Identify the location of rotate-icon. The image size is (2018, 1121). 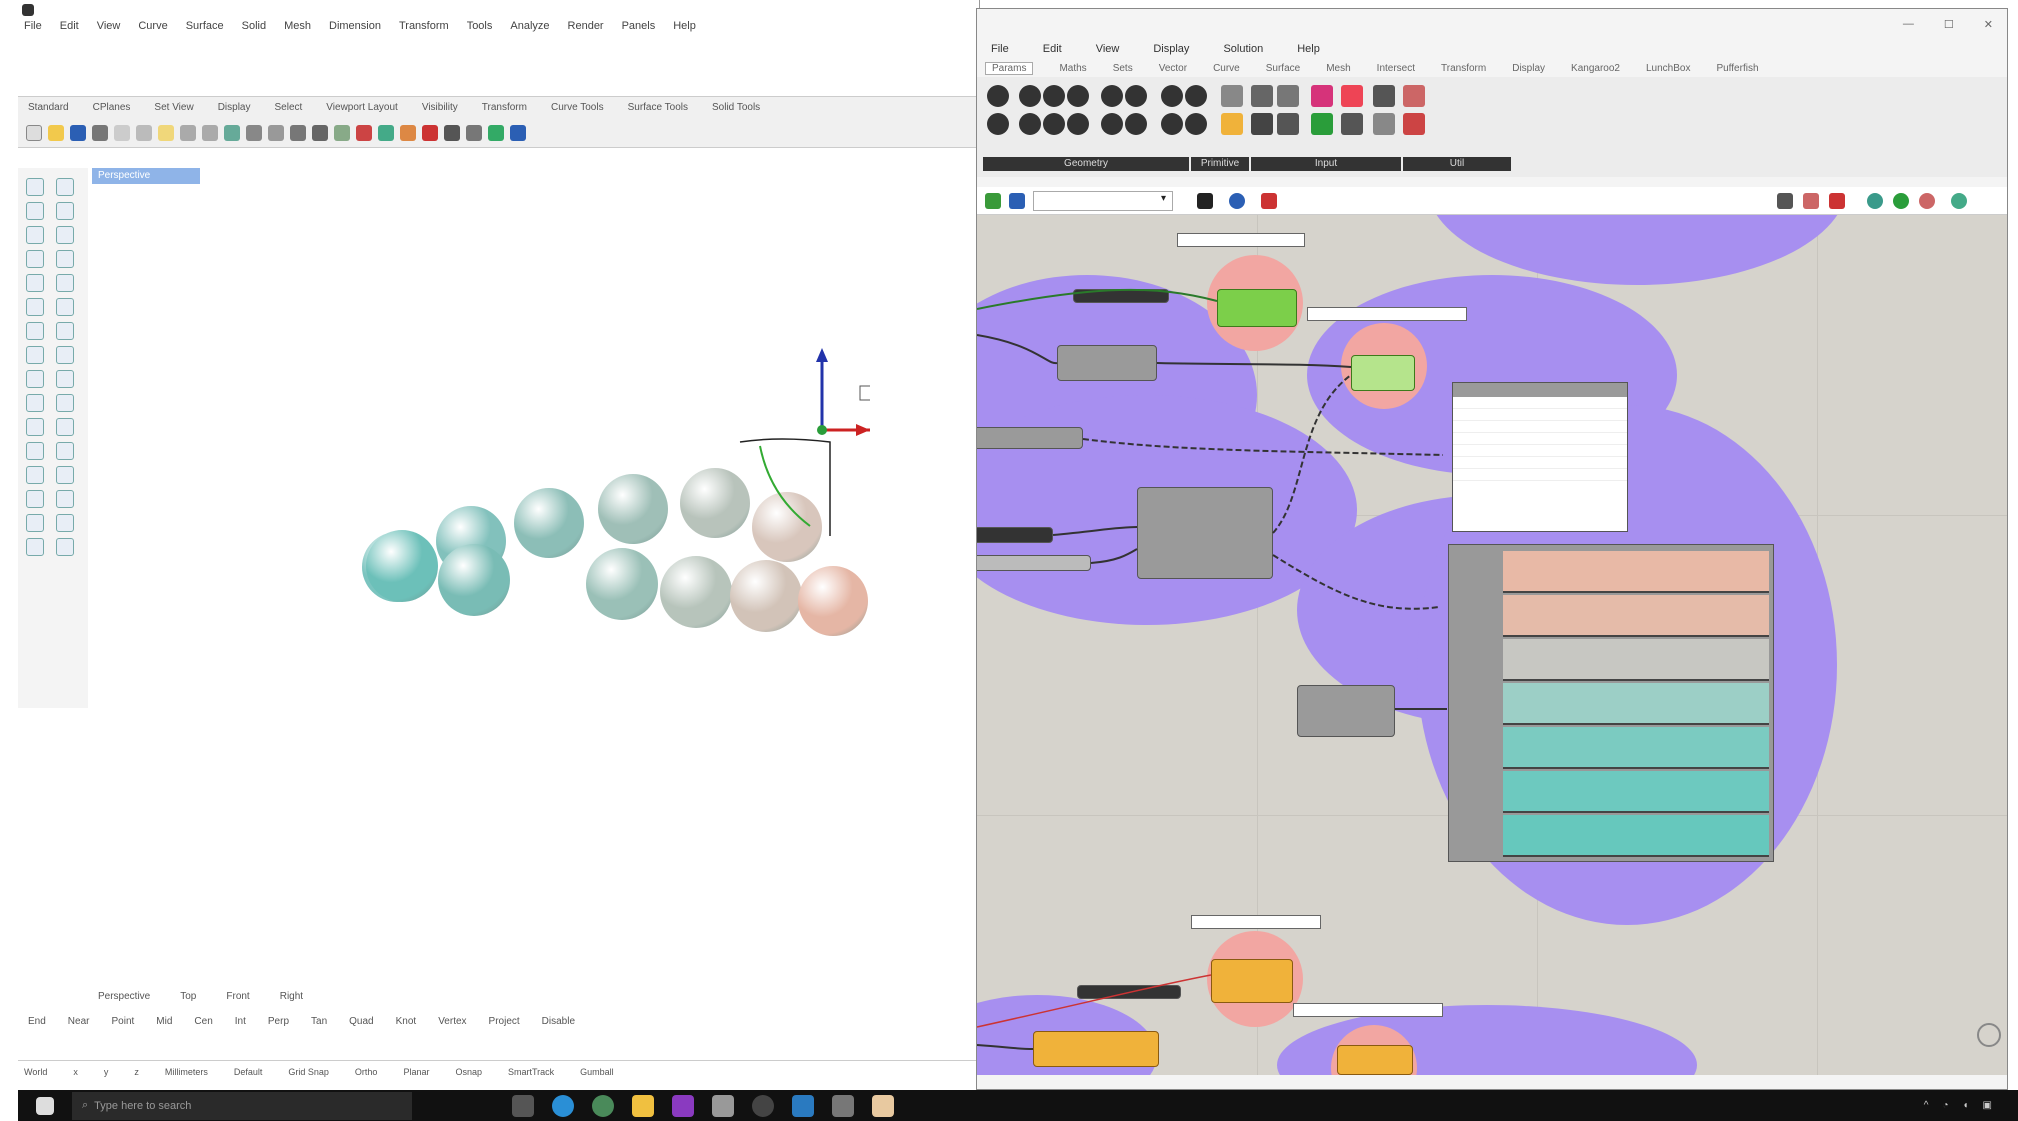
(35, 451).